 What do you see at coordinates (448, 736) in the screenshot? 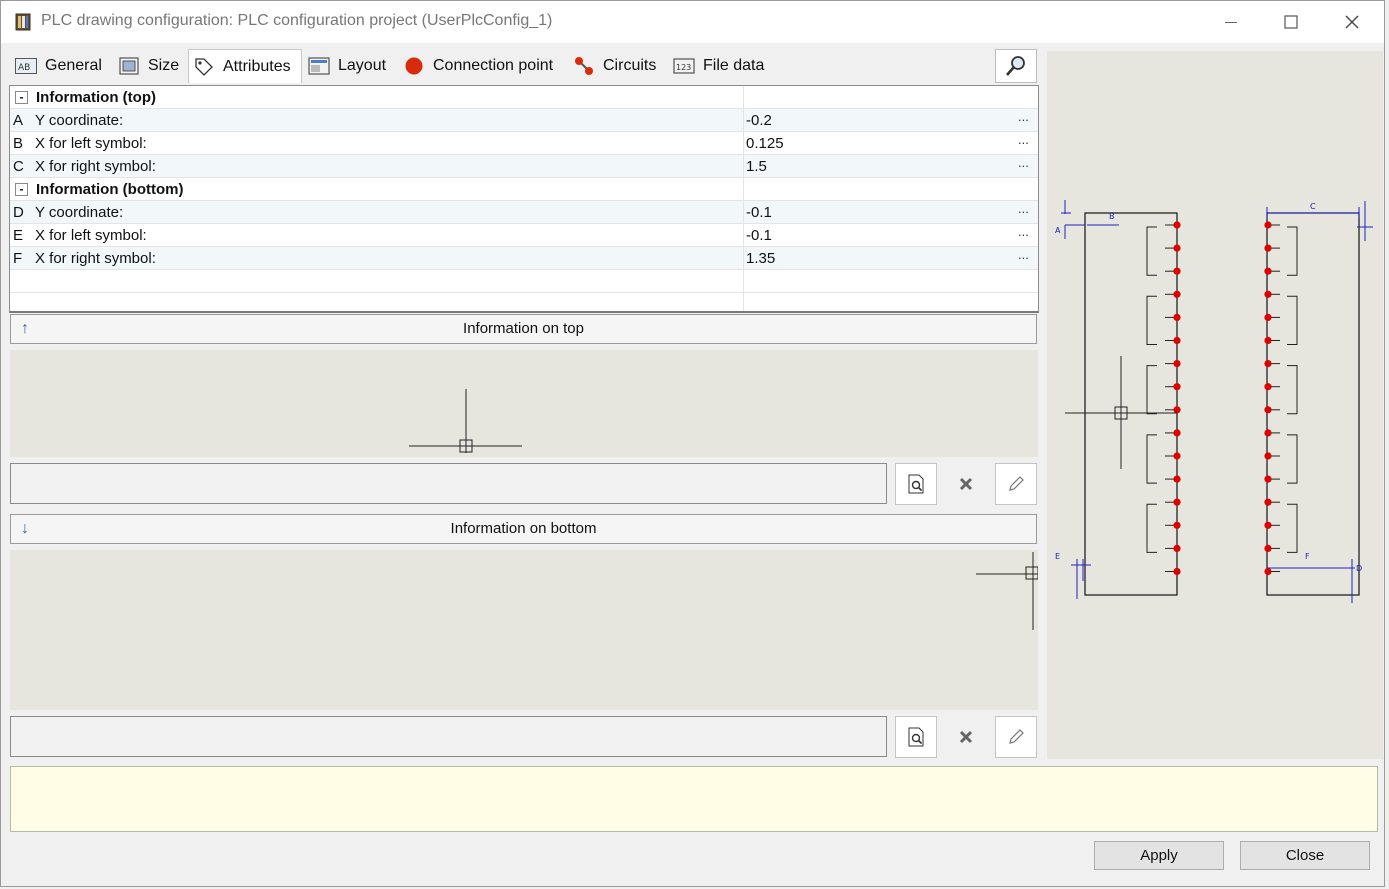
I see `bottom-symbol-field` at bounding box center [448, 736].